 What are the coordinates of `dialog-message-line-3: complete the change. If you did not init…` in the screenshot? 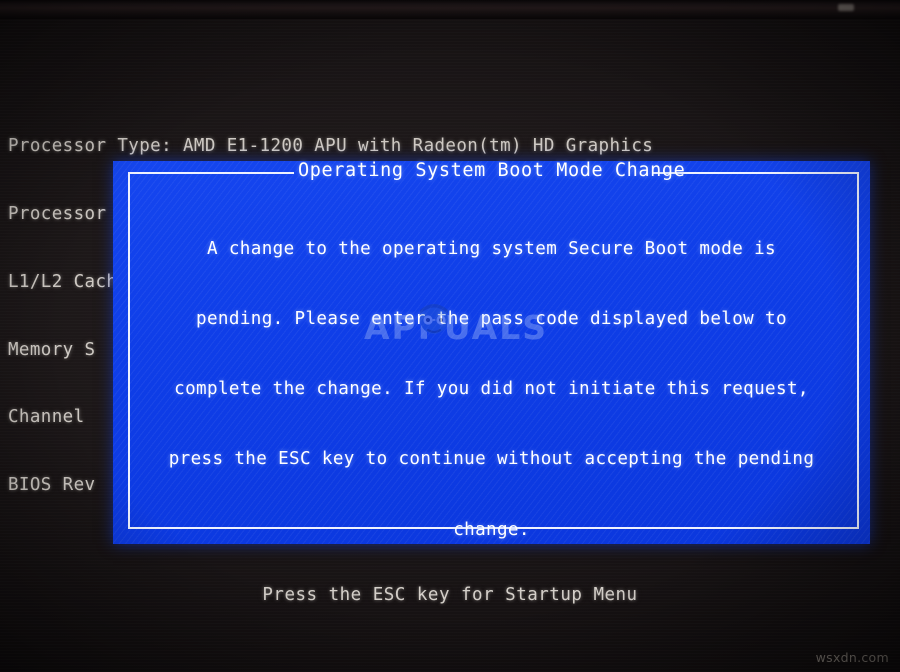 It's located at (491, 389).